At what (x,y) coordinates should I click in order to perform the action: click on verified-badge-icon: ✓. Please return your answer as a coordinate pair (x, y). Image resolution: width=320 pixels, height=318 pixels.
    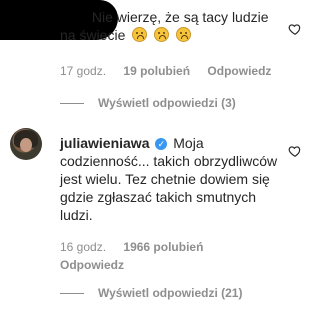
    Looking at the image, I should click on (161, 144).